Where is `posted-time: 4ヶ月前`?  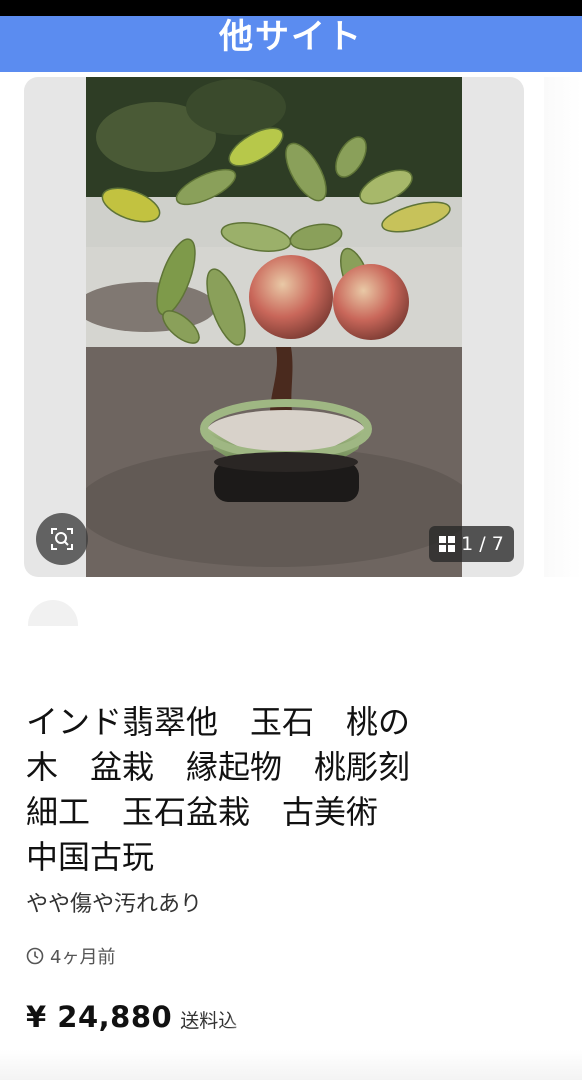
posted-time: 4ヶ月前 is located at coordinates (70, 956).